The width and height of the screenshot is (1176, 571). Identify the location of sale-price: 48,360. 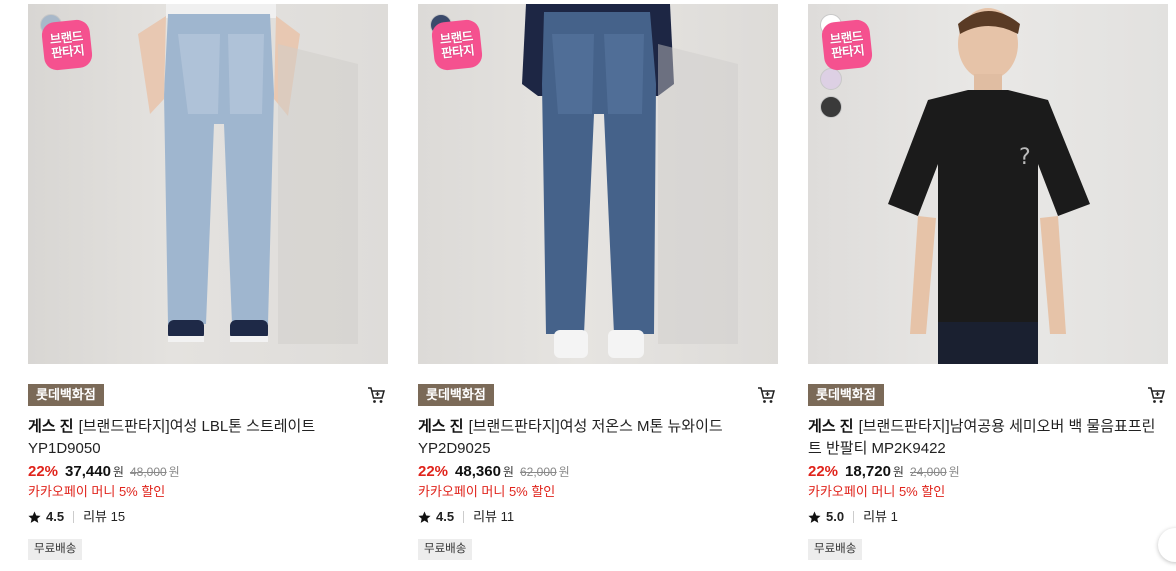
(478, 471).